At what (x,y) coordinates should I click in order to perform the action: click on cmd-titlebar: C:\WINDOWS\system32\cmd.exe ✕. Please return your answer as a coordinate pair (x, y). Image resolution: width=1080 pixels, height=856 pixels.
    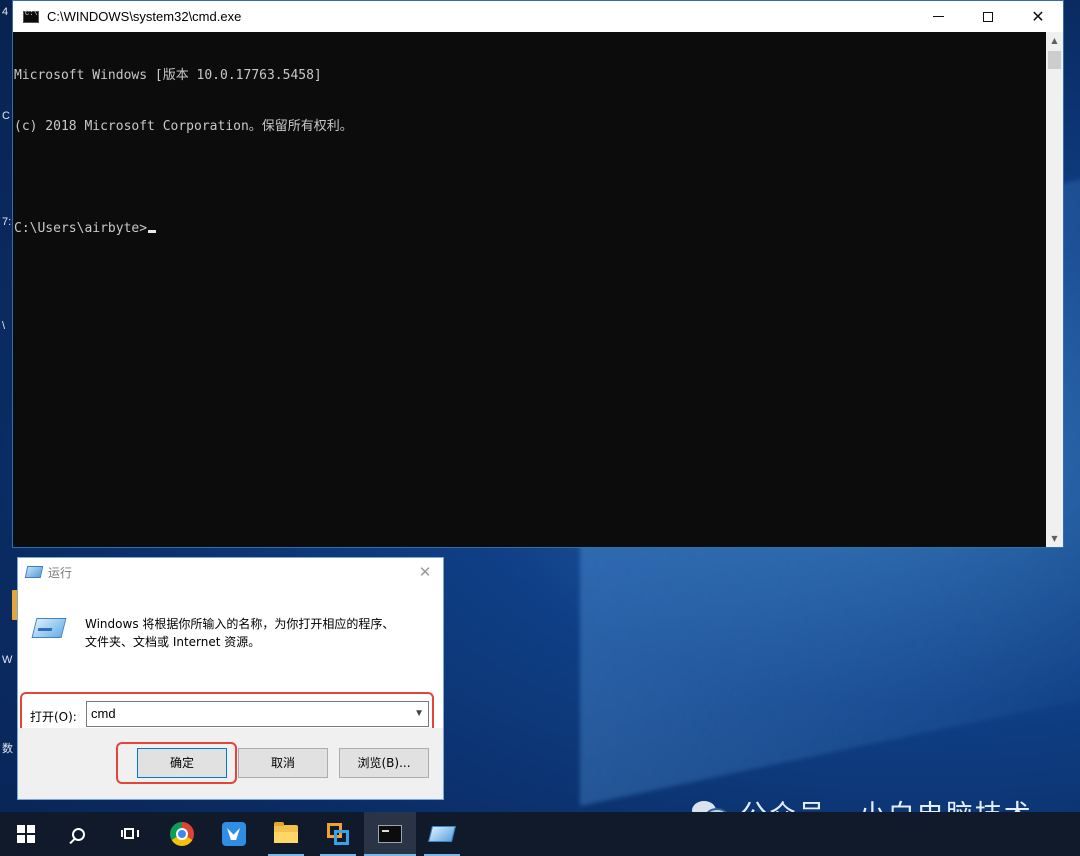
    Looking at the image, I should click on (538, 16).